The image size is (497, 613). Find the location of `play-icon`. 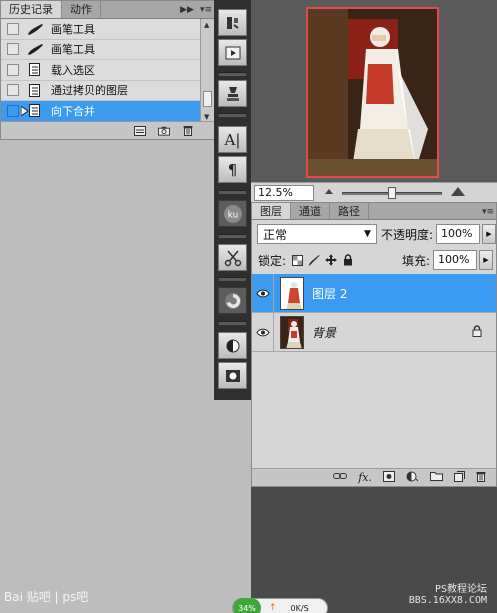

play-icon is located at coordinates (232, 52).